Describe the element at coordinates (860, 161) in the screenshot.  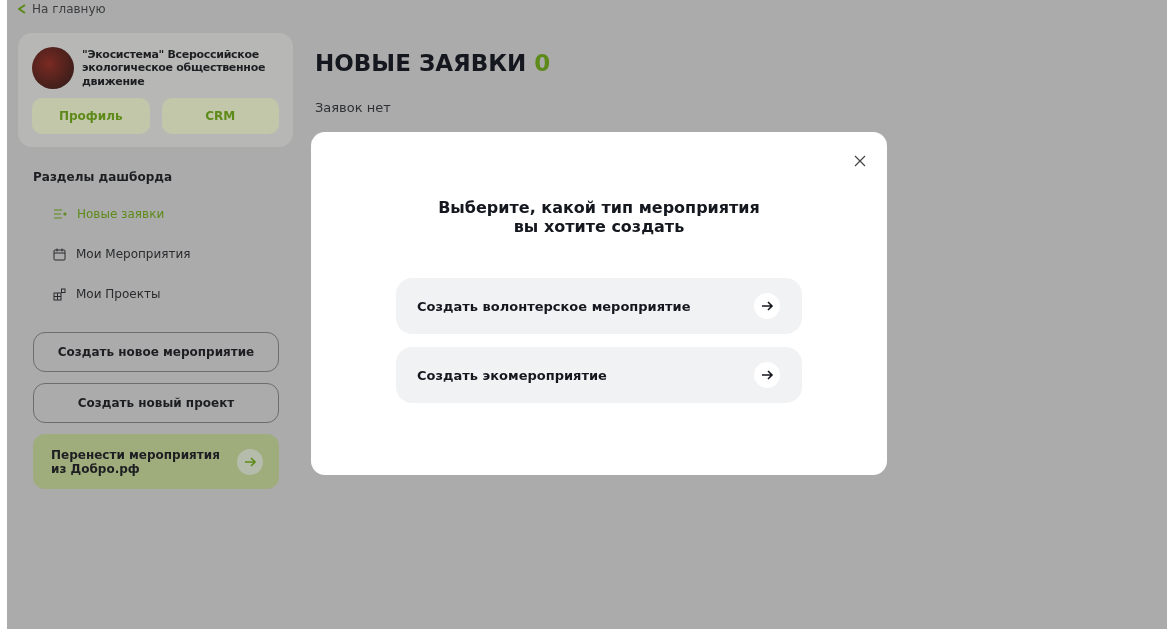
I see `close-icon` at that location.